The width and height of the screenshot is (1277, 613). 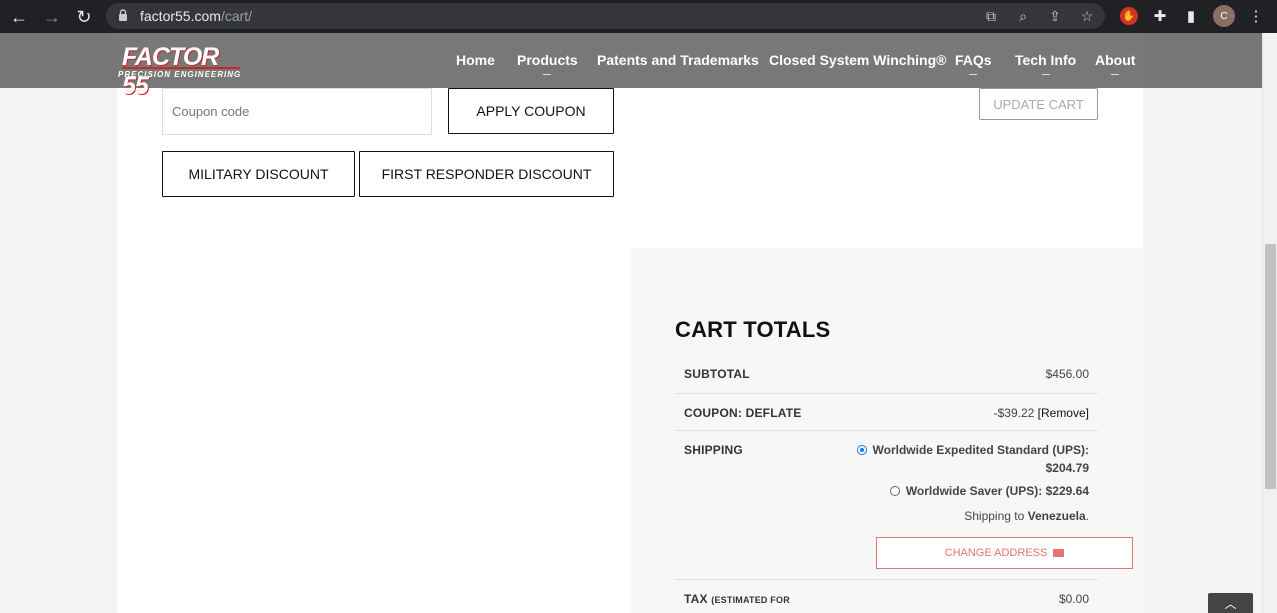 I want to click on scroll-to-top-icon: ︿, so click(x=1230, y=603).